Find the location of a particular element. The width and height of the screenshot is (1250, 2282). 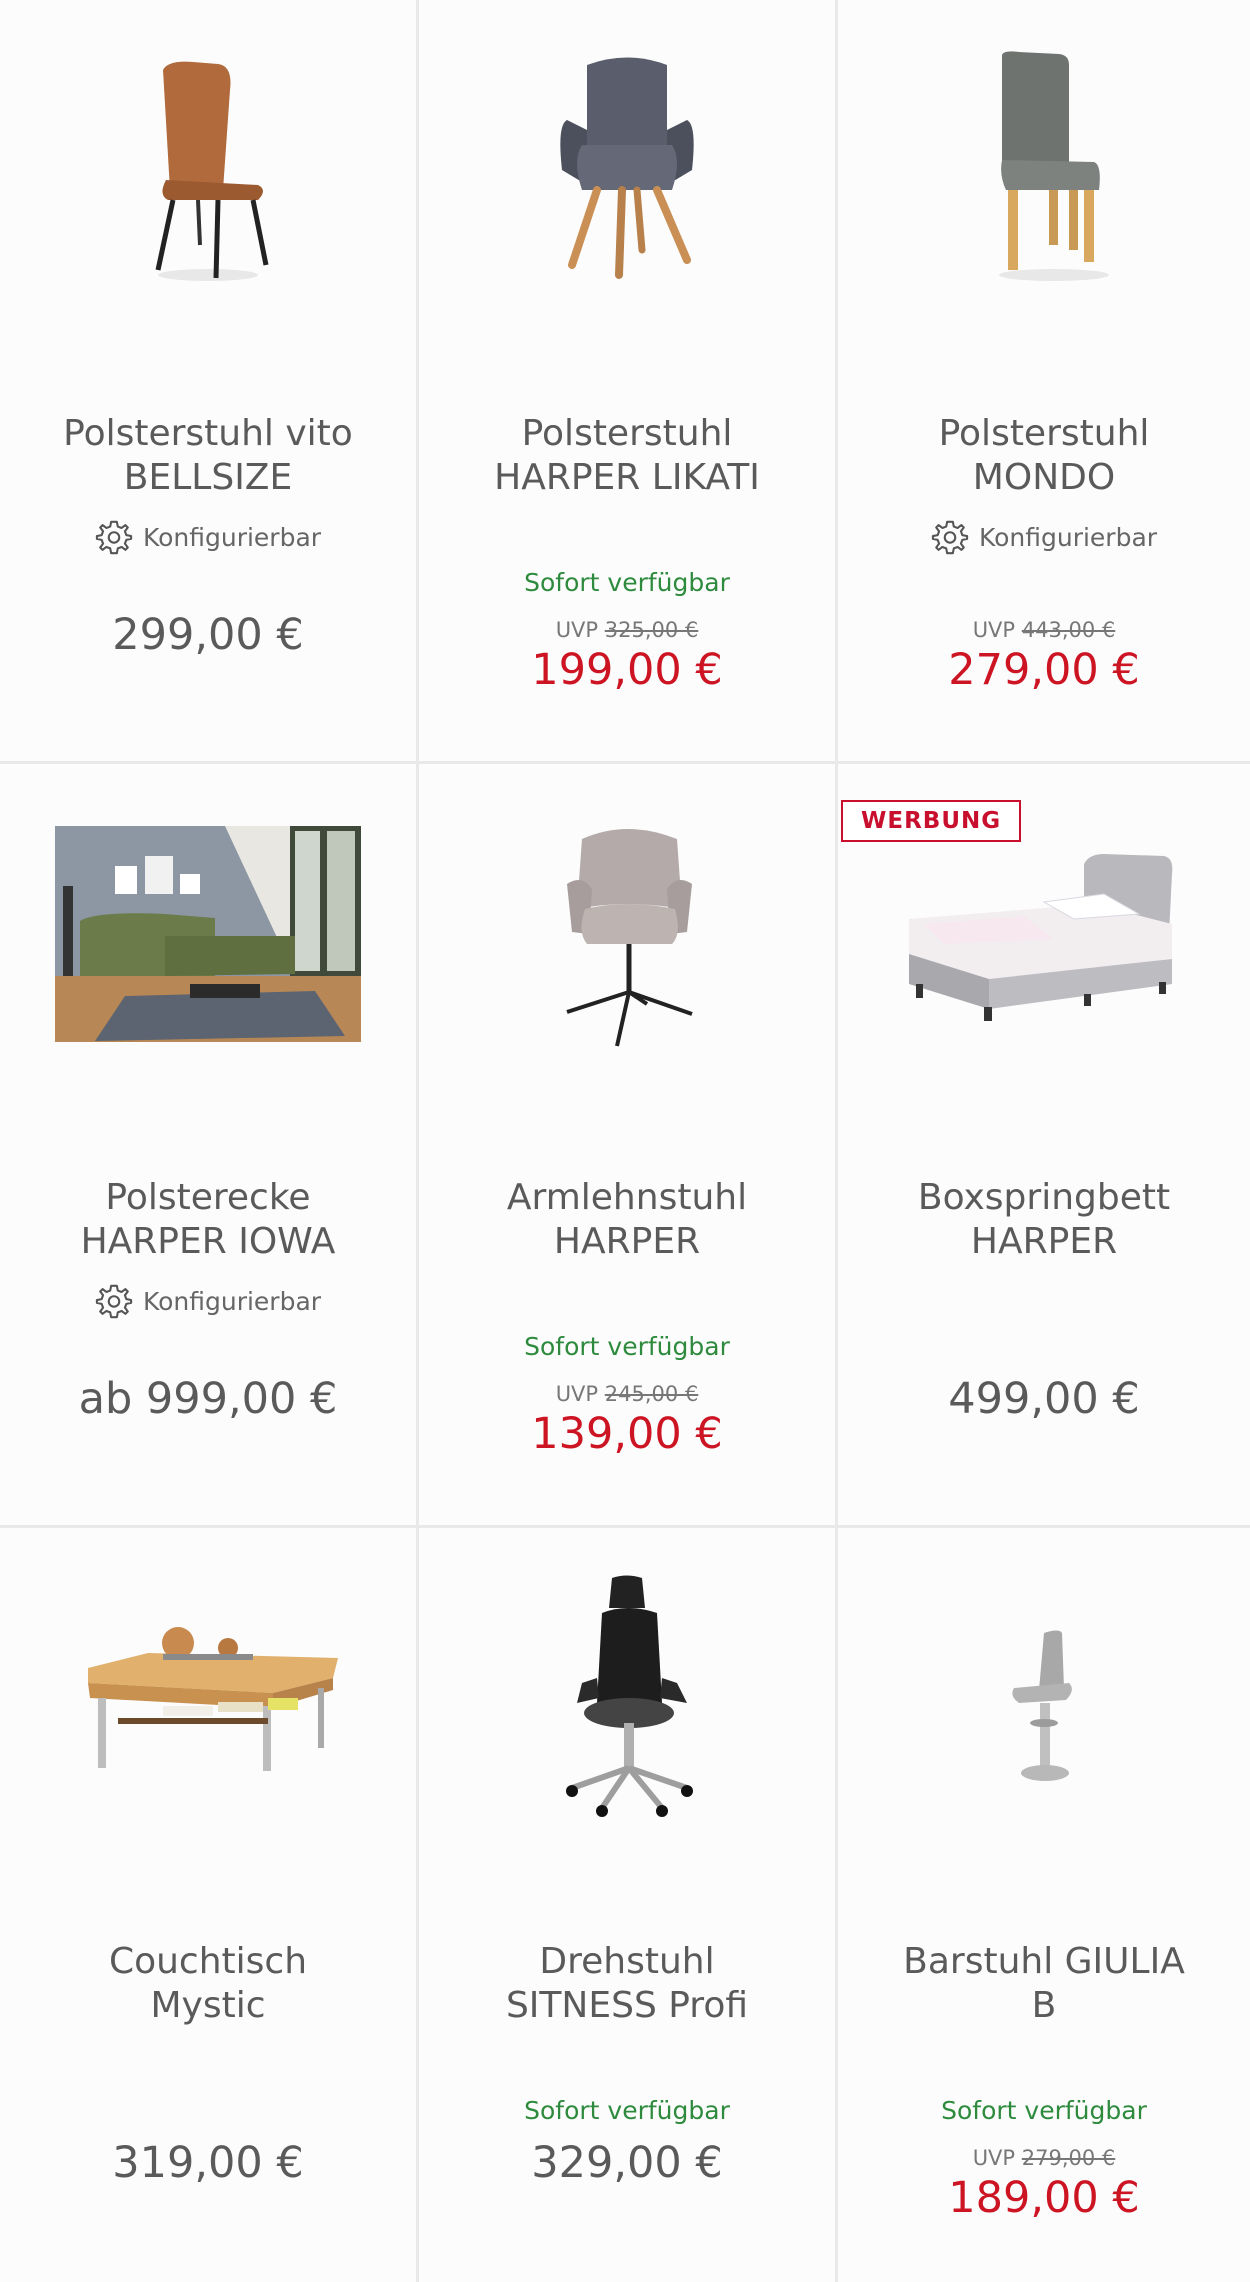

product-image-corner-sofa is located at coordinates (208, 934).